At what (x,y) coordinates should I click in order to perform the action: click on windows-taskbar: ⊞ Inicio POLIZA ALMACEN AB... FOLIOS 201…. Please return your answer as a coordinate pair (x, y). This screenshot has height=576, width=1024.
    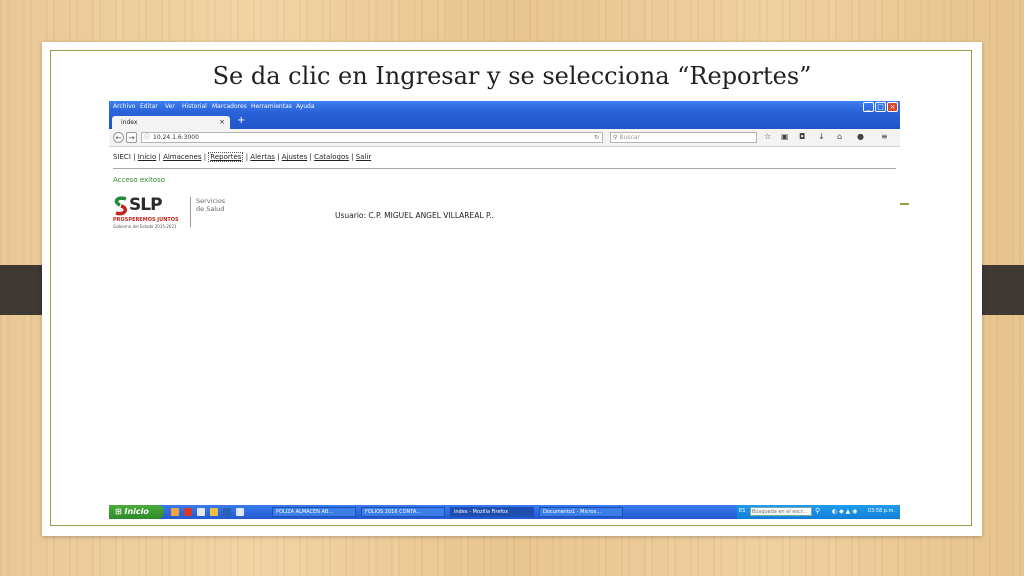
    Looking at the image, I should click on (504, 512).